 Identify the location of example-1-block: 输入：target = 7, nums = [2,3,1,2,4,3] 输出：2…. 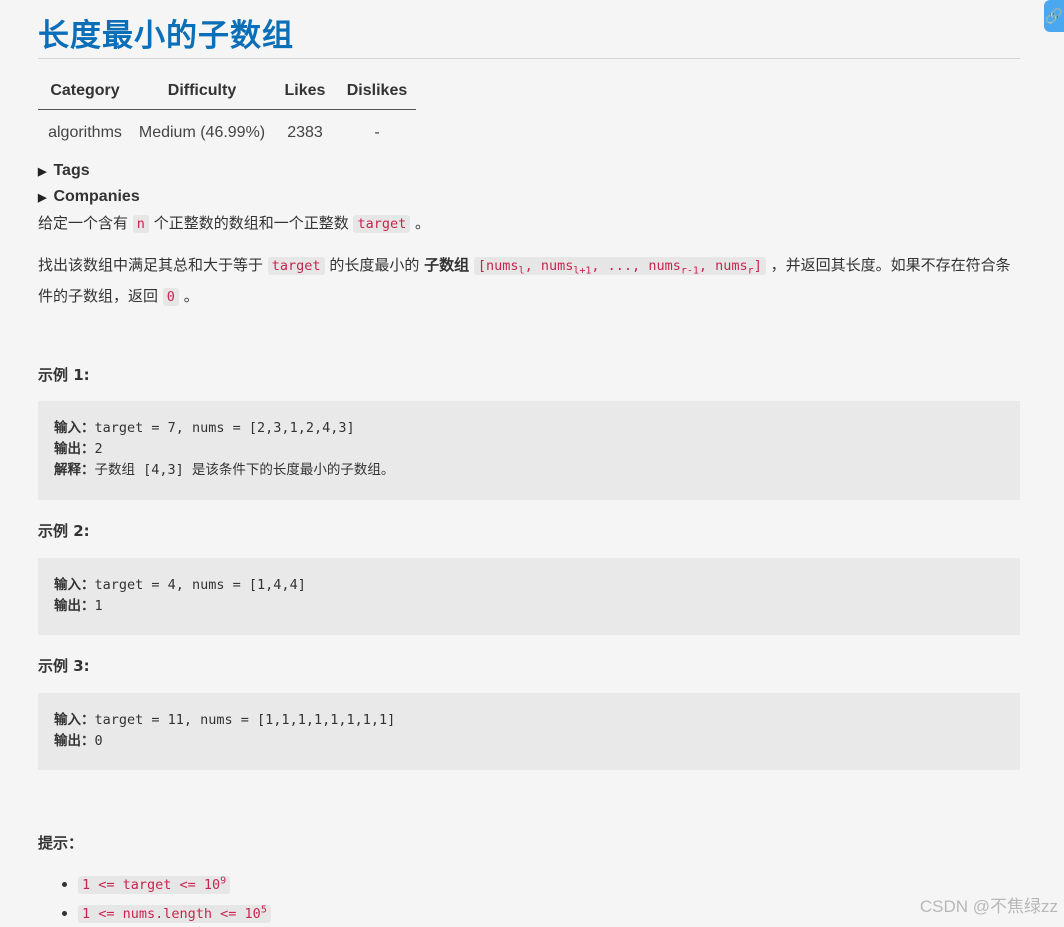
(529, 450).